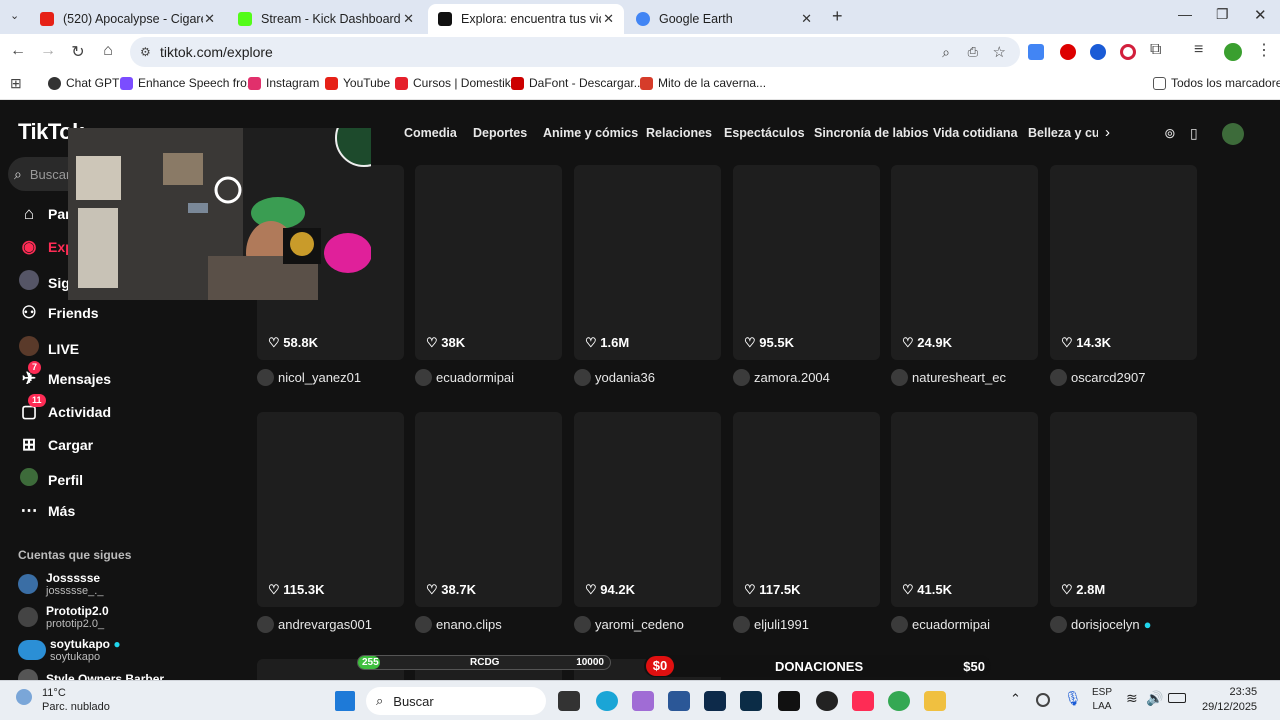 The width and height of the screenshot is (1280, 720). What do you see at coordinates (64, 408) in the screenshot?
I see `sidebar-item-actividad: ▢ 11 Actividad` at bounding box center [64, 408].